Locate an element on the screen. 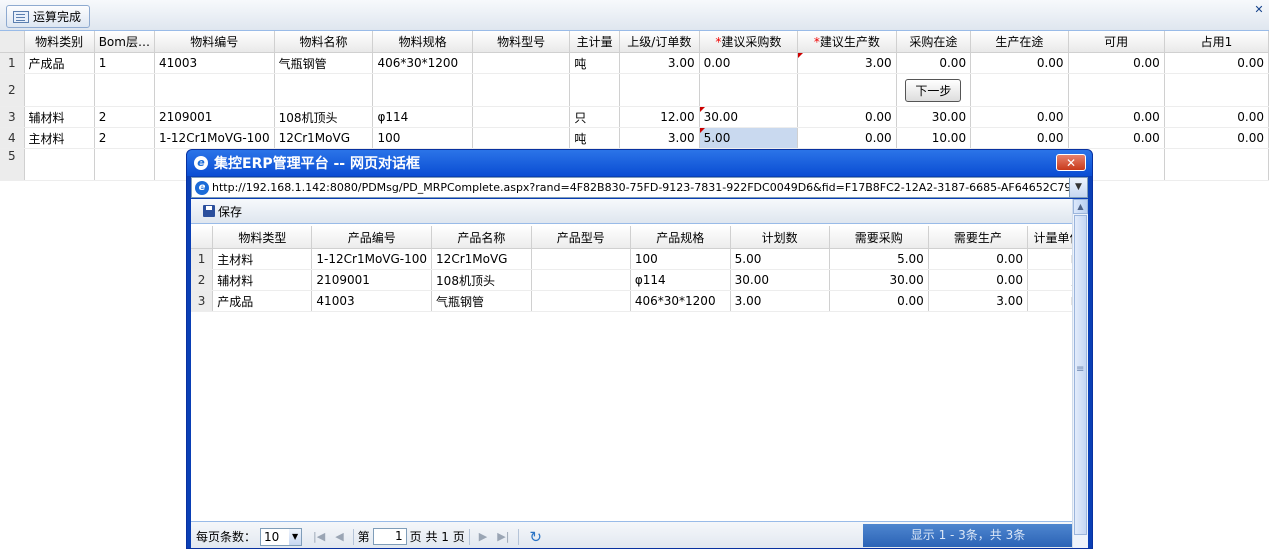  cell: 108机顶头 is located at coordinates (481, 280).